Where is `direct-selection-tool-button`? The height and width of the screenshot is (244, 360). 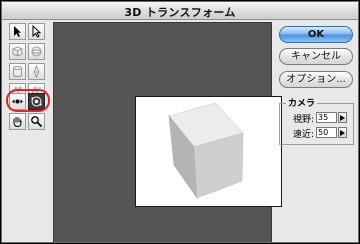 direct-selection-tool-button is located at coordinates (36, 31).